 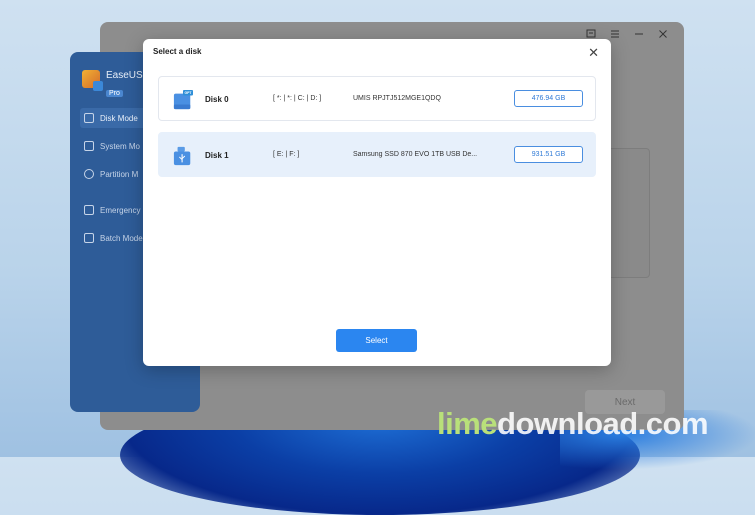 What do you see at coordinates (89, 238) in the screenshot?
I see `batch-icon` at bounding box center [89, 238].